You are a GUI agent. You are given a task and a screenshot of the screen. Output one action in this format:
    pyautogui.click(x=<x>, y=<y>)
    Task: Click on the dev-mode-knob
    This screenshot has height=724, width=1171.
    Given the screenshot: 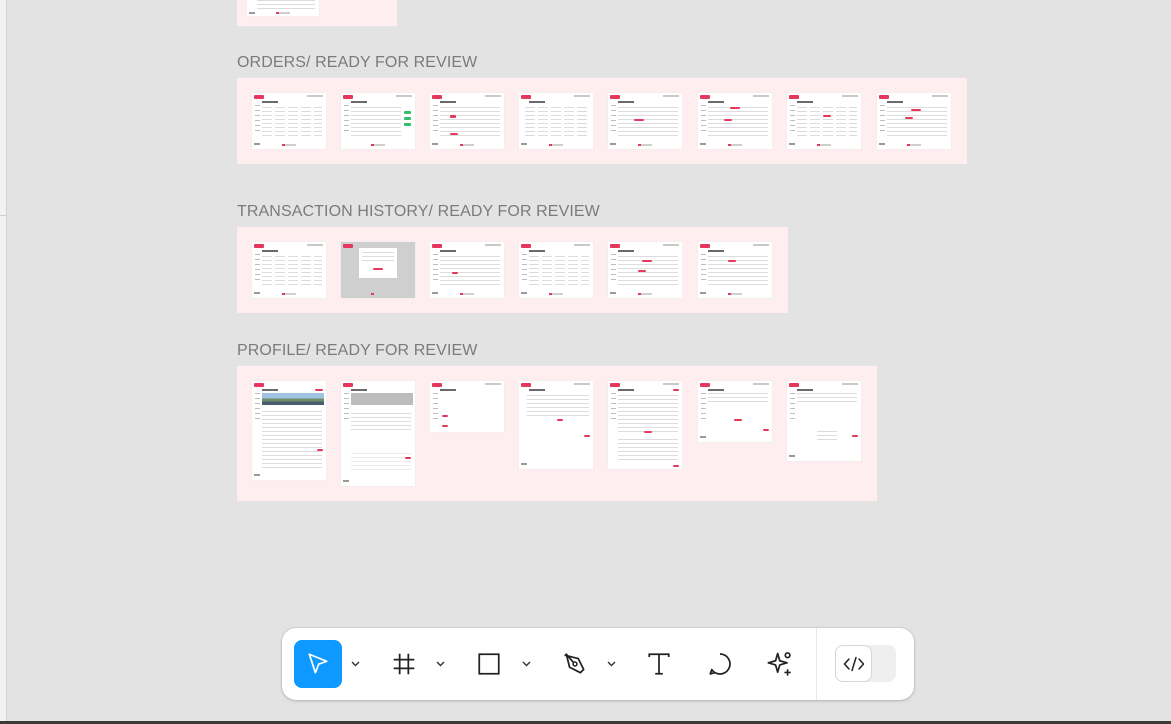 What is the action you would take?
    pyautogui.click(x=853, y=663)
    